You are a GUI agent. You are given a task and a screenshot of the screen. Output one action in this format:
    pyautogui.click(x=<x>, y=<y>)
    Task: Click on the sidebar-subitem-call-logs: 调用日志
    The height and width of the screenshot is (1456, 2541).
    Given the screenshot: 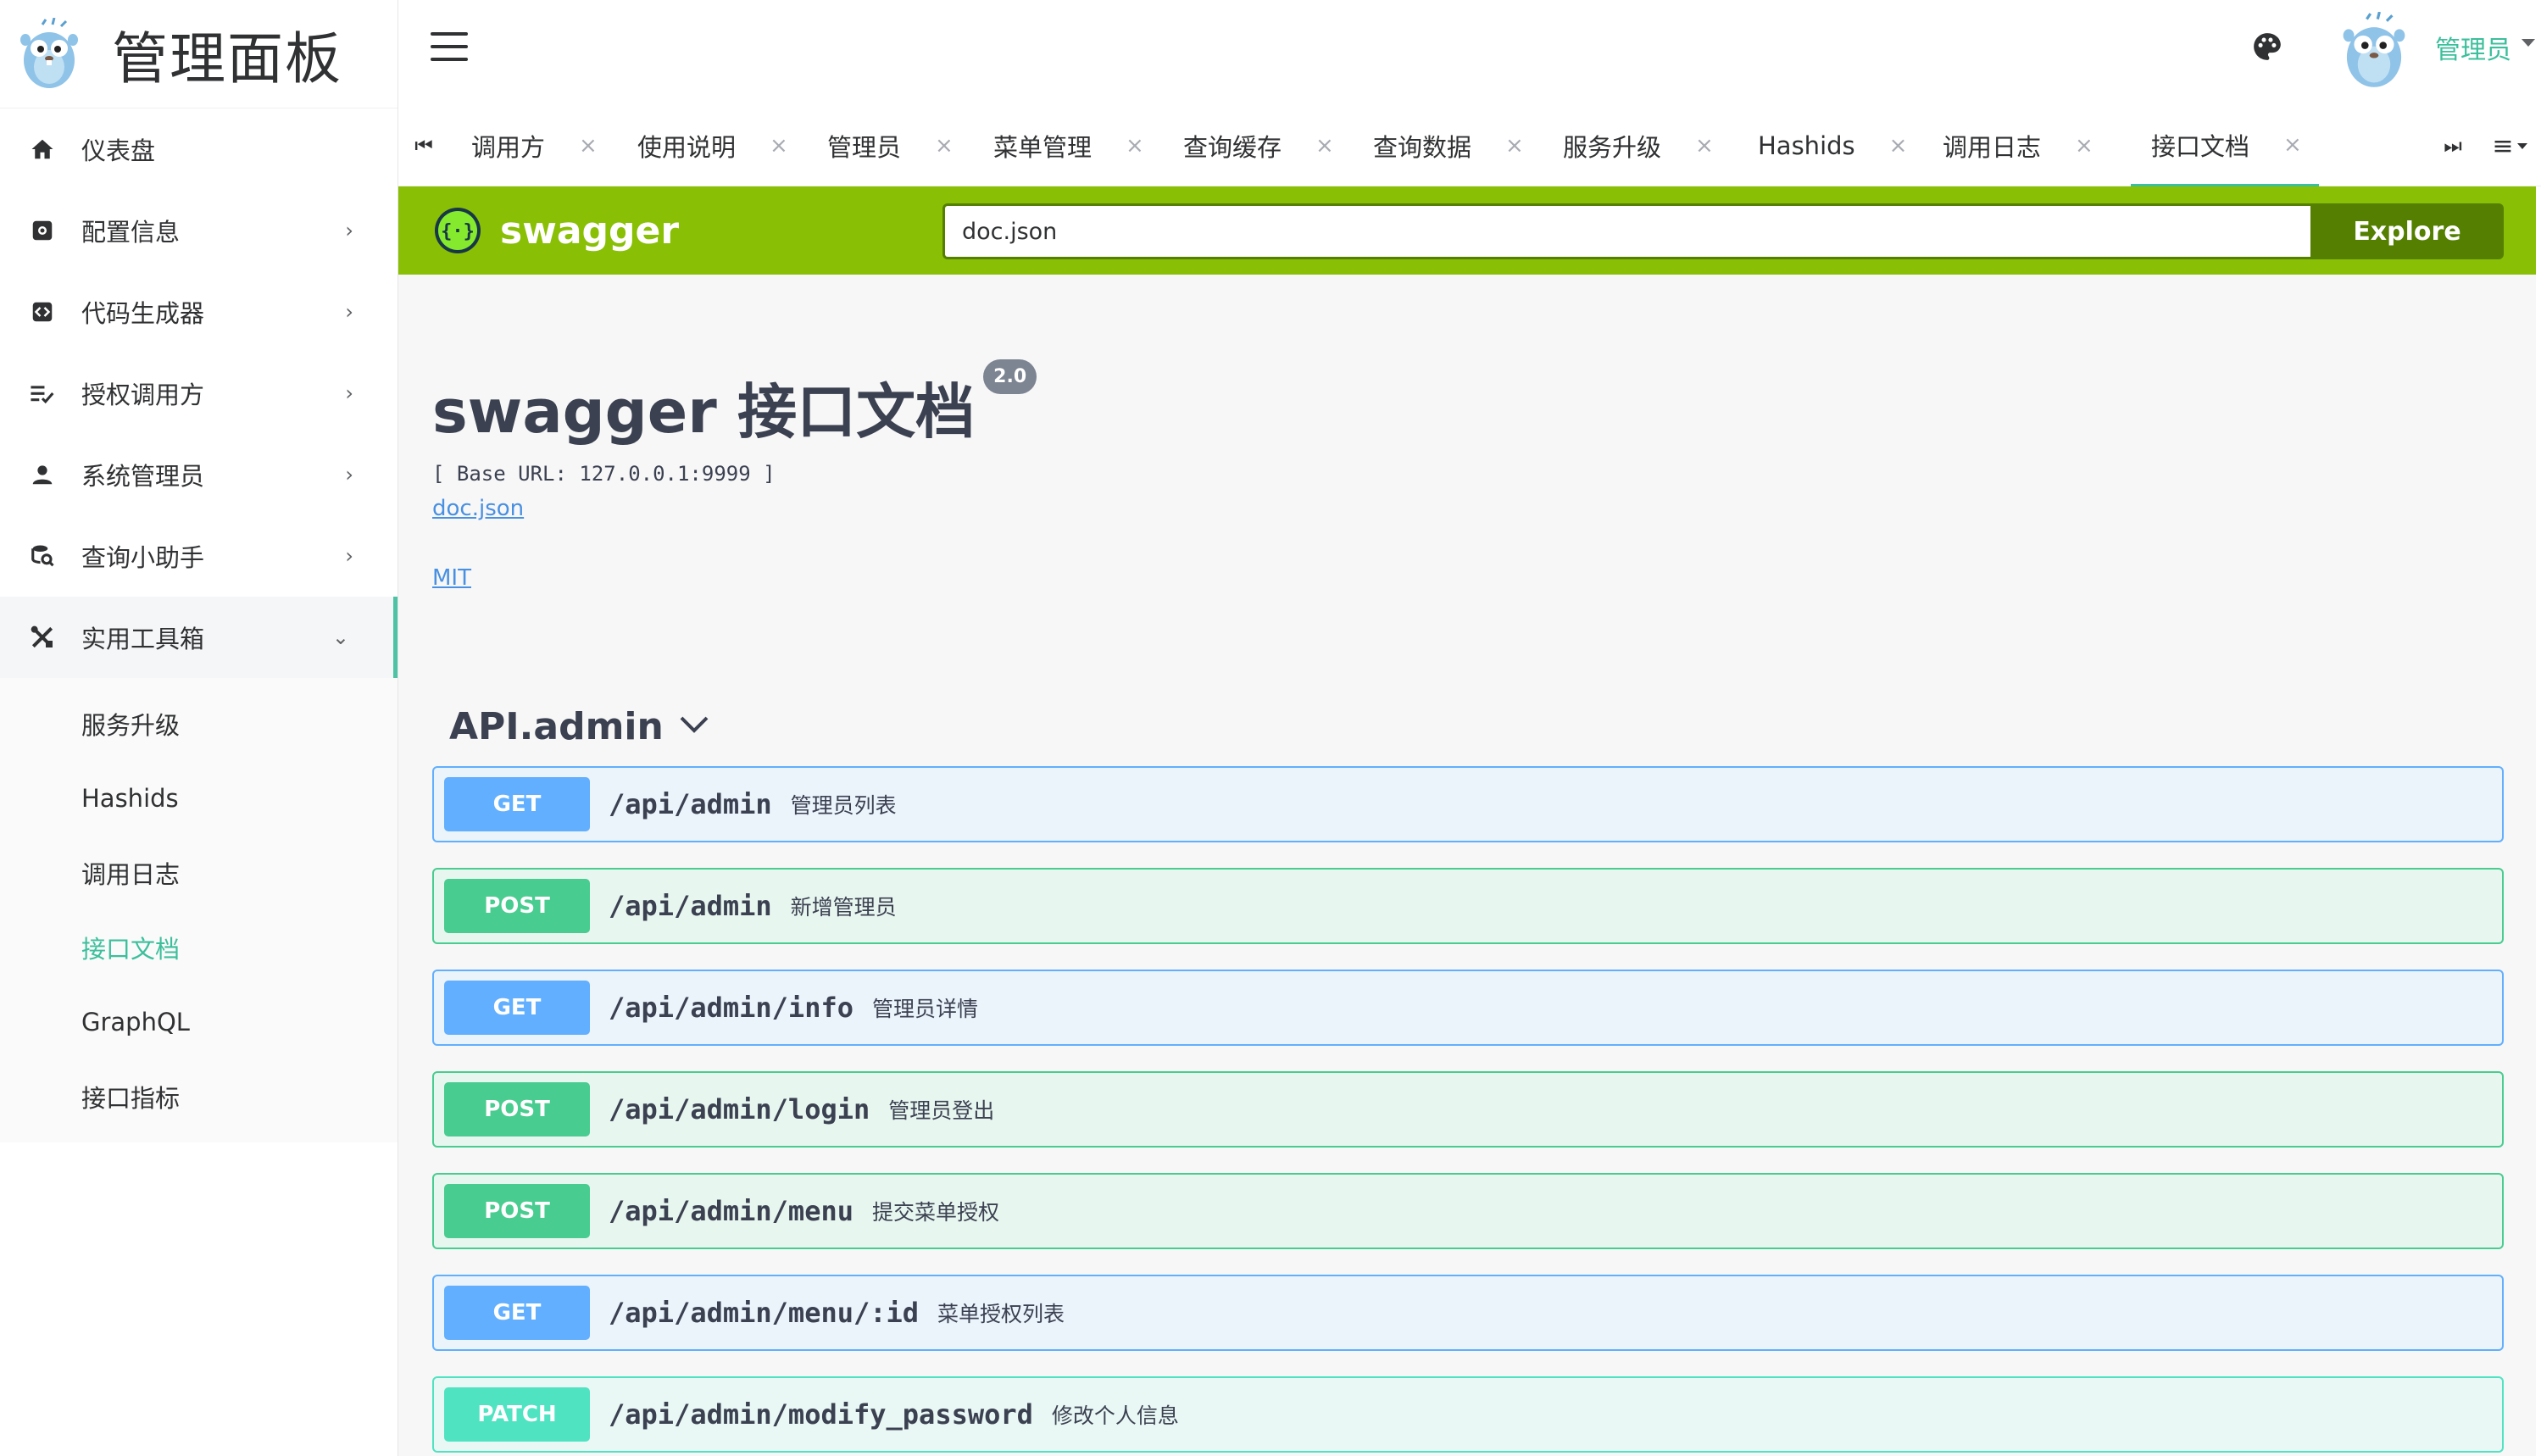 What is the action you would take?
    pyautogui.click(x=199, y=873)
    